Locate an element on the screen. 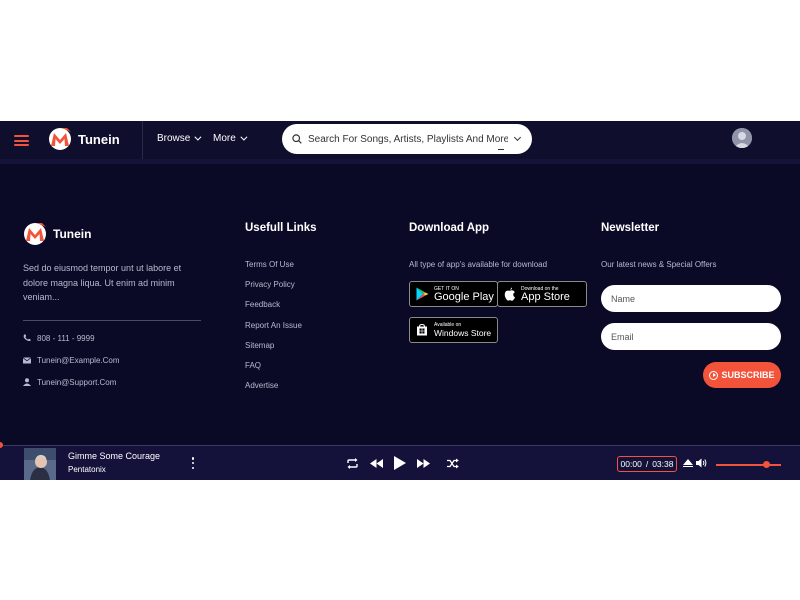  contact-email: Tunein@Example.Com is located at coordinates (115, 360).